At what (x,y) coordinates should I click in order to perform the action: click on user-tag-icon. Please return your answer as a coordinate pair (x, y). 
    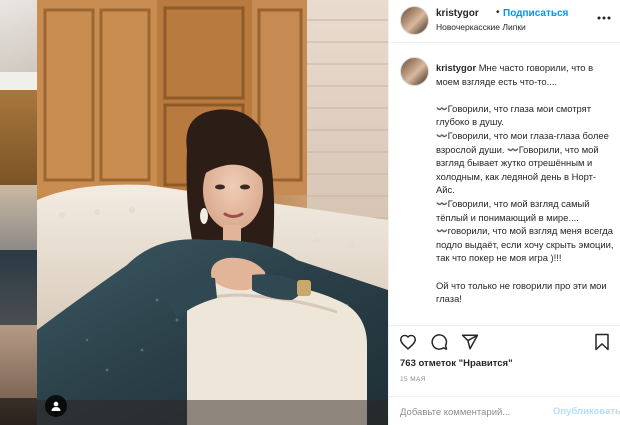
    Looking at the image, I should click on (56, 406).